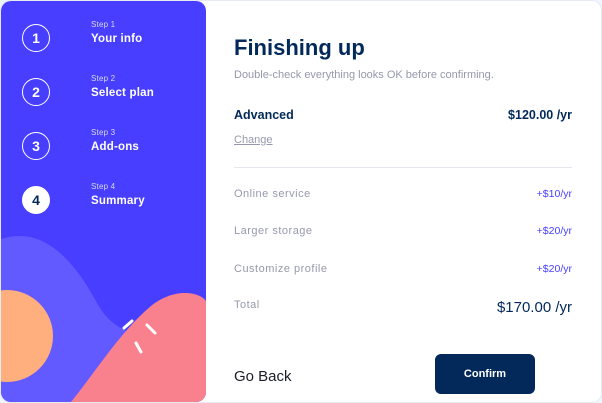 This screenshot has width=602, height=403. I want to click on step-3: 3 Step 3 Add-ons, so click(81, 144).